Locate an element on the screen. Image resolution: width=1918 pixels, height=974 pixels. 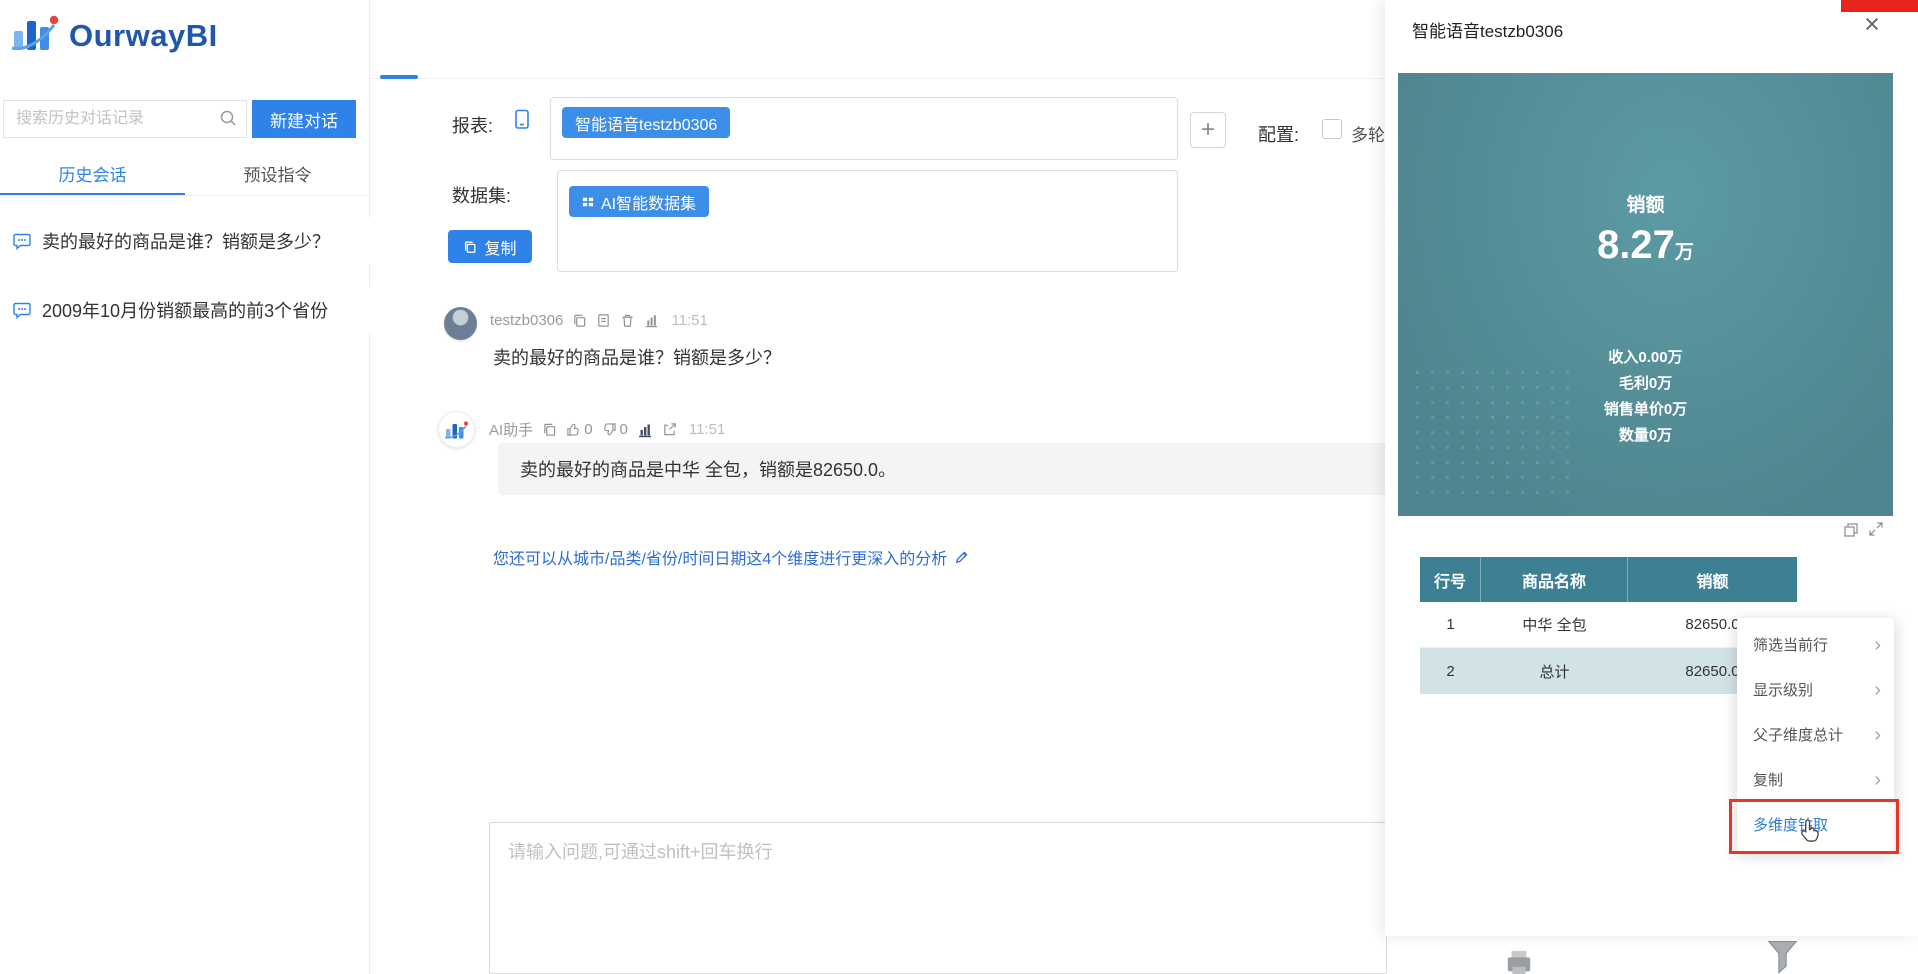
notes-button is located at coordinates (603, 320).